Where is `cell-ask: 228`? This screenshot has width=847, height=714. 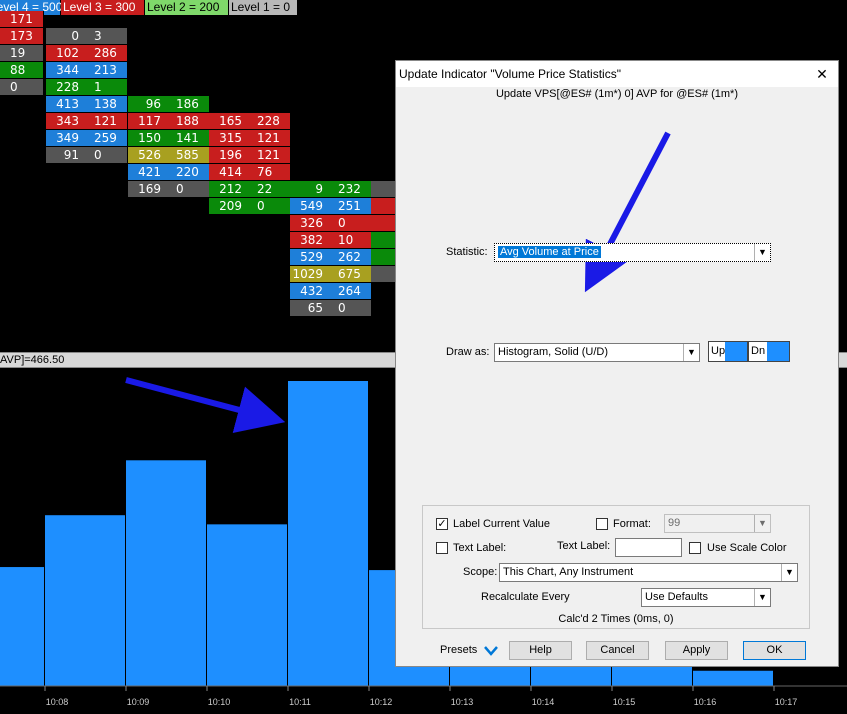
cell-ask: 228 is located at coordinates (268, 121).